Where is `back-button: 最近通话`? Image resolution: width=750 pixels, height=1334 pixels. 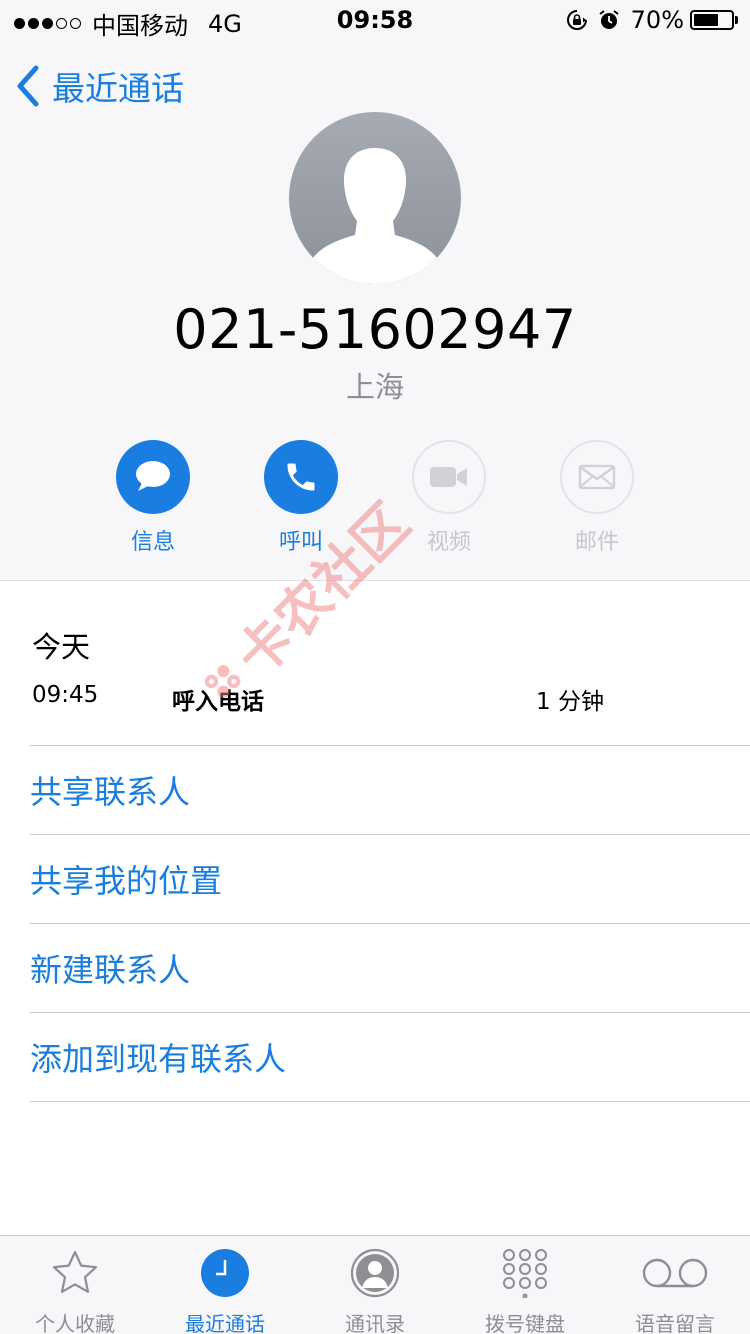 back-button: 最近通话 is located at coordinates (99, 86).